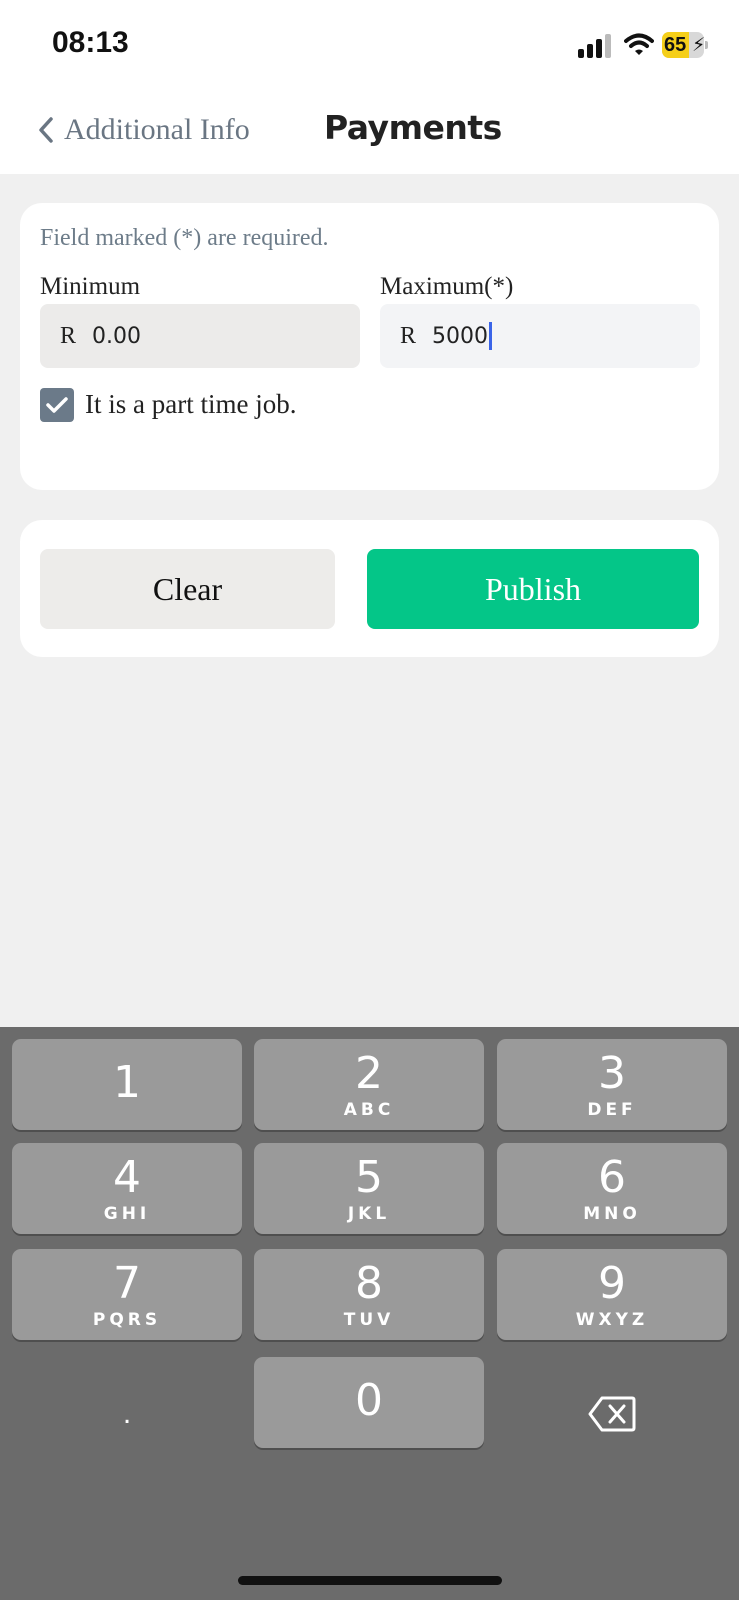 The width and height of the screenshot is (739, 1600). What do you see at coordinates (408, 335) in the screenshot?
I see `maximum-currency: R` at bounding box center [408, 335].